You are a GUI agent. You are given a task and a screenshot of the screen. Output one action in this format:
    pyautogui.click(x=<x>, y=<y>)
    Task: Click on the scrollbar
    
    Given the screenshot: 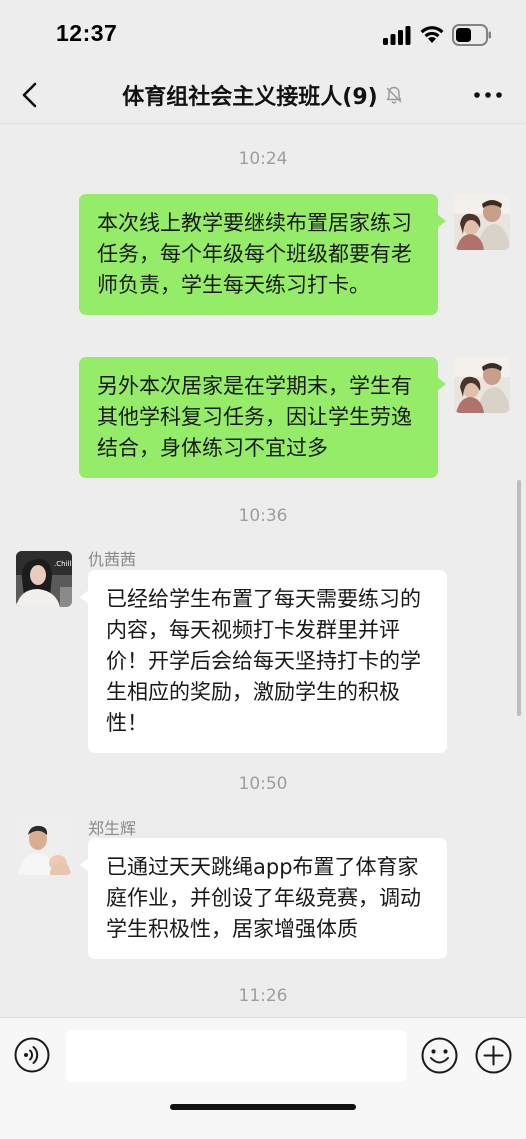 What is the action you would take?
    pyautogui.click(x=519, y=598)
    